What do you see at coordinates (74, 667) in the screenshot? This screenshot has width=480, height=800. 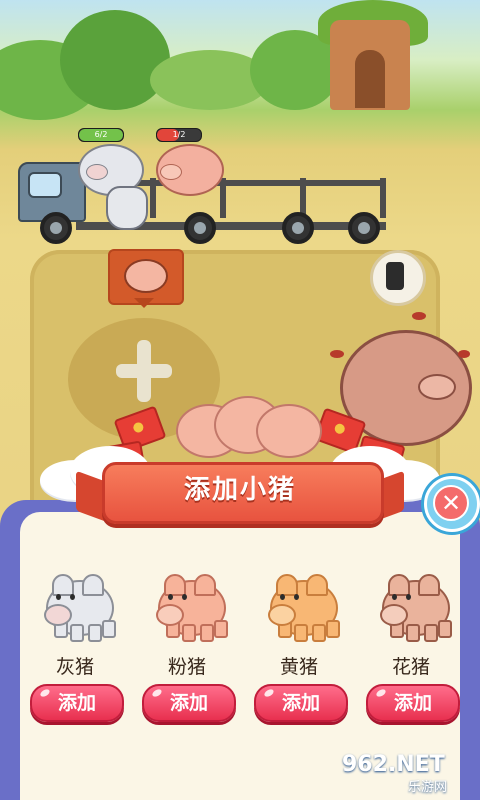 I see `pig-option-label: 灰猪` at bounding box center [74, 667].